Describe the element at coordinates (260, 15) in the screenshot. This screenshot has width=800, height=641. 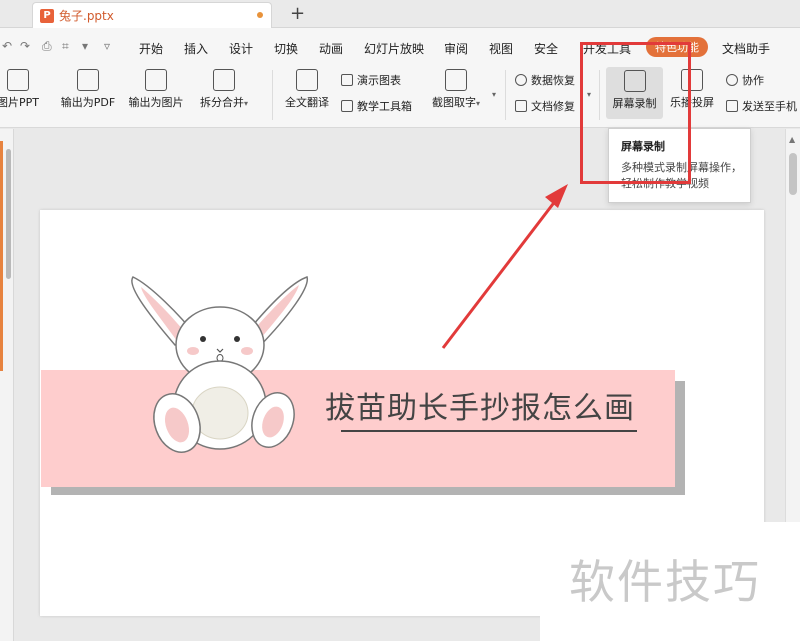
I see `unsaved-indicator-icon` at that location.